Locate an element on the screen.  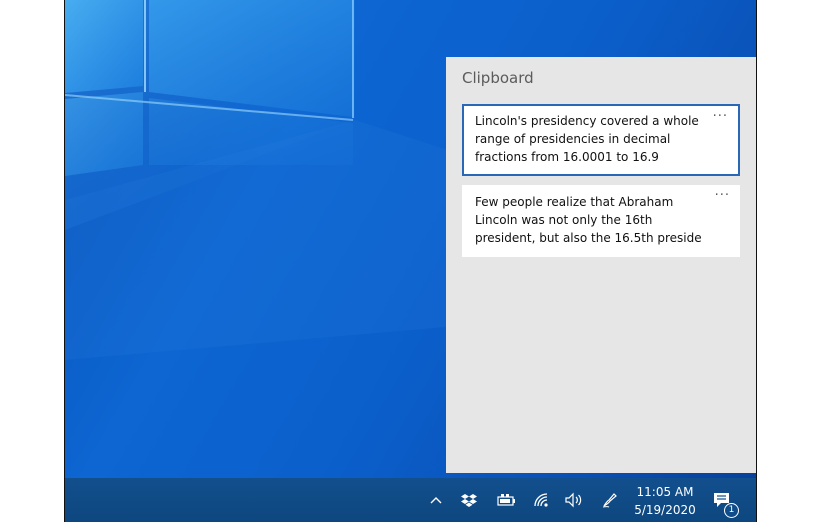
clipboard-title: Clipboard is located at coordinates (498, 78).